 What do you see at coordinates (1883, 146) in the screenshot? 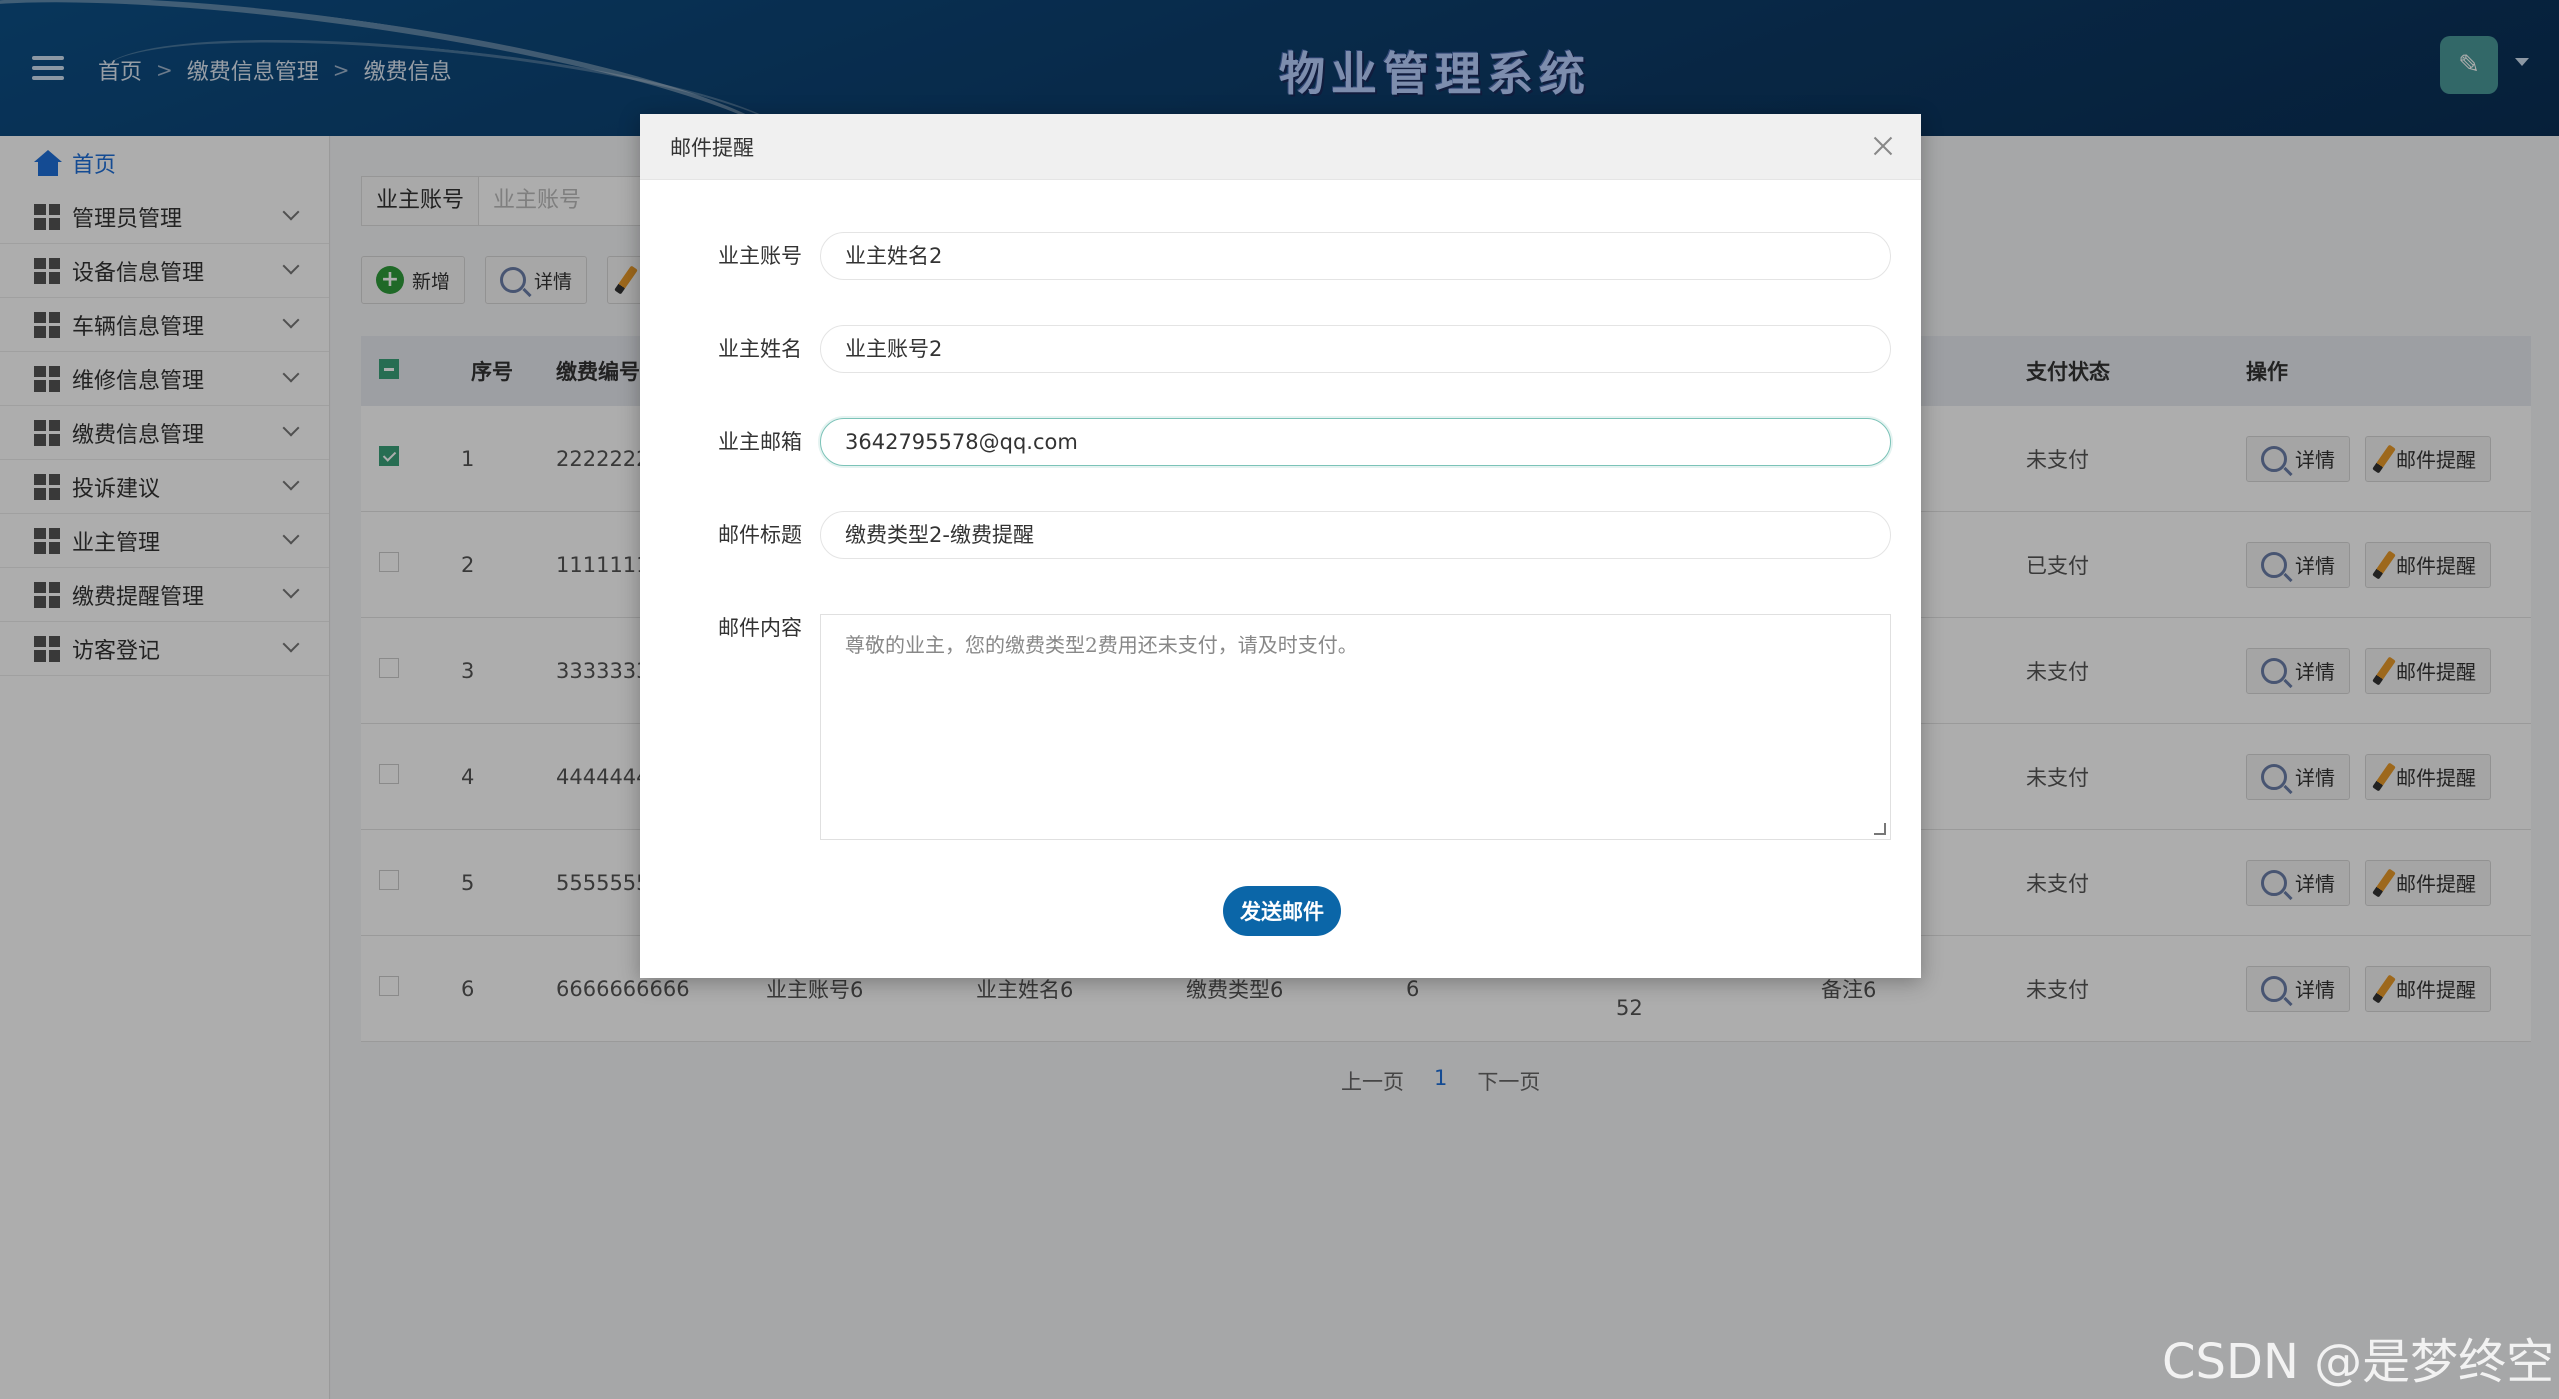
I see `close-icon` at bounding box center [1883, 146].